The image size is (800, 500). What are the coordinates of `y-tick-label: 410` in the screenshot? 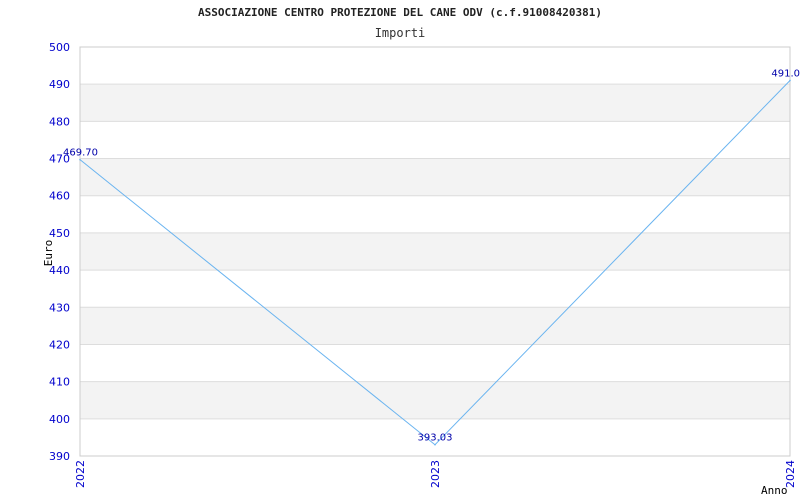 It's located at (59, 382).